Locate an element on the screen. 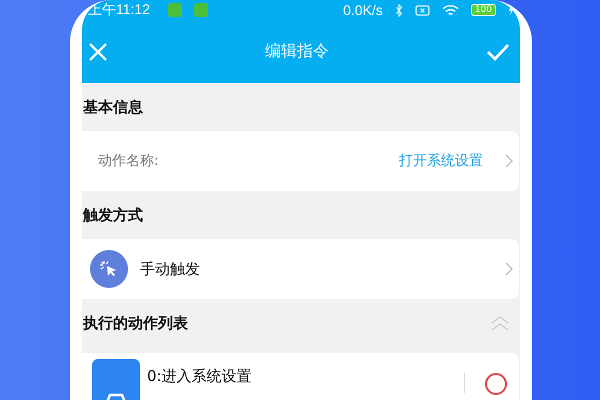 The image size is (600, 400). section-header: 基本信息 is located at coordinates (113, 107).